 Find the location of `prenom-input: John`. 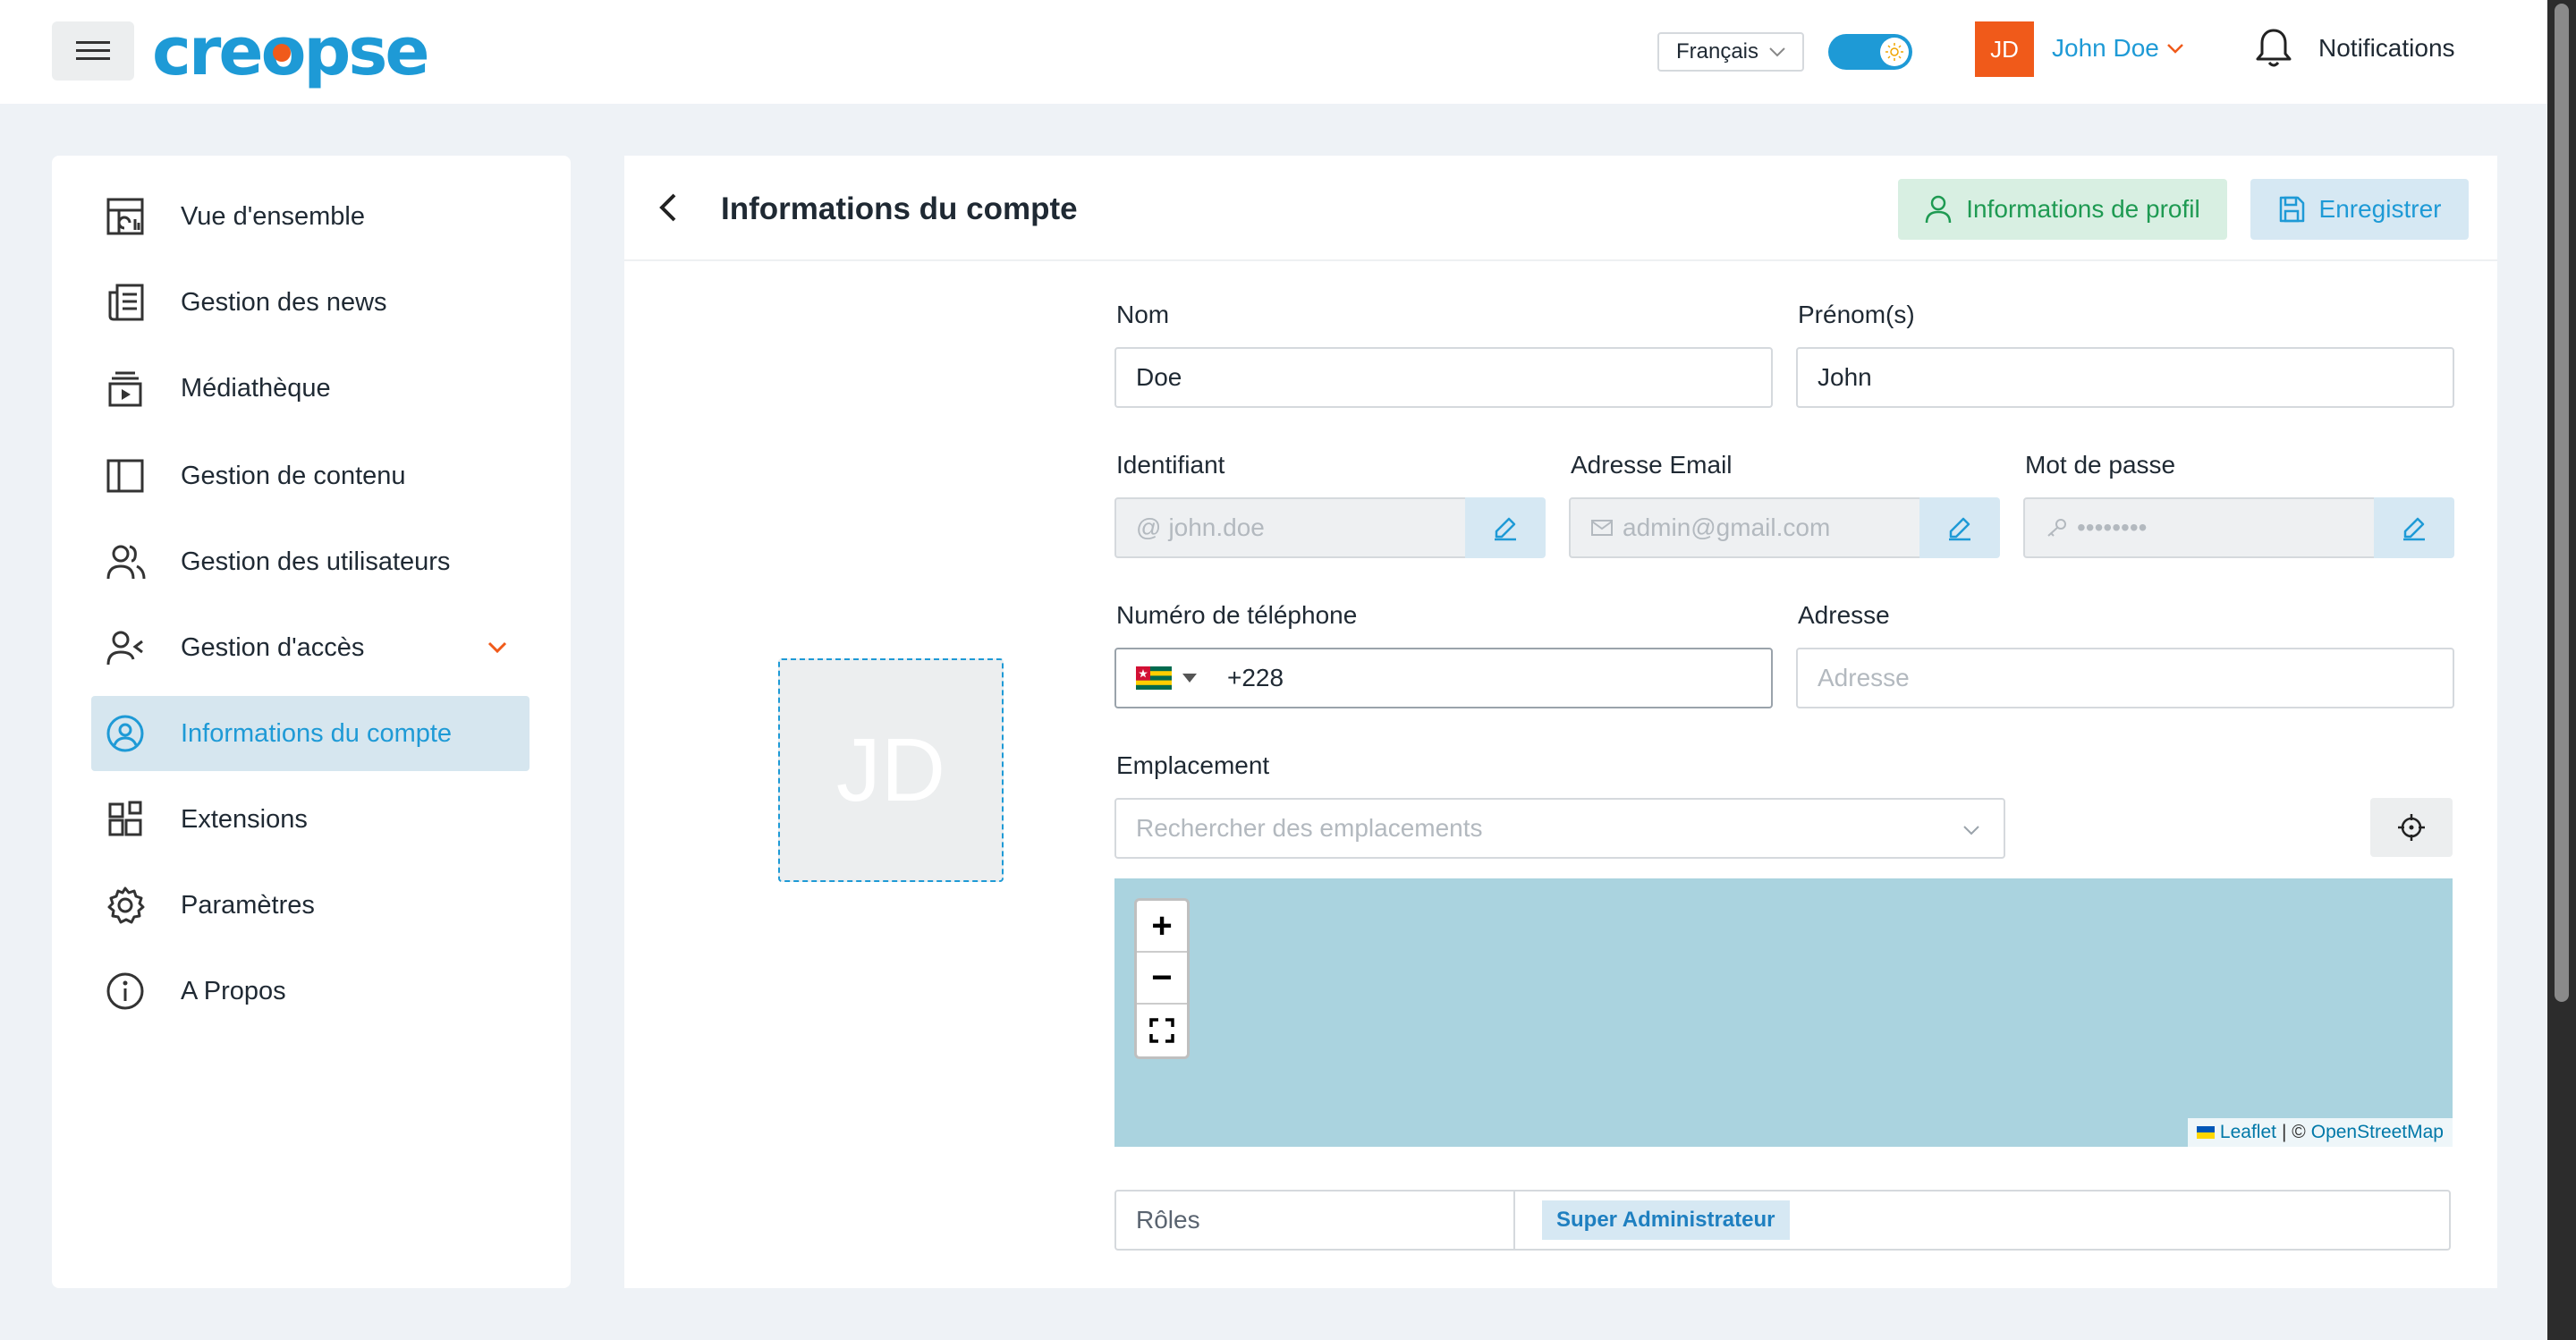

prenom-input: John is located at coordinates (2125, 377).